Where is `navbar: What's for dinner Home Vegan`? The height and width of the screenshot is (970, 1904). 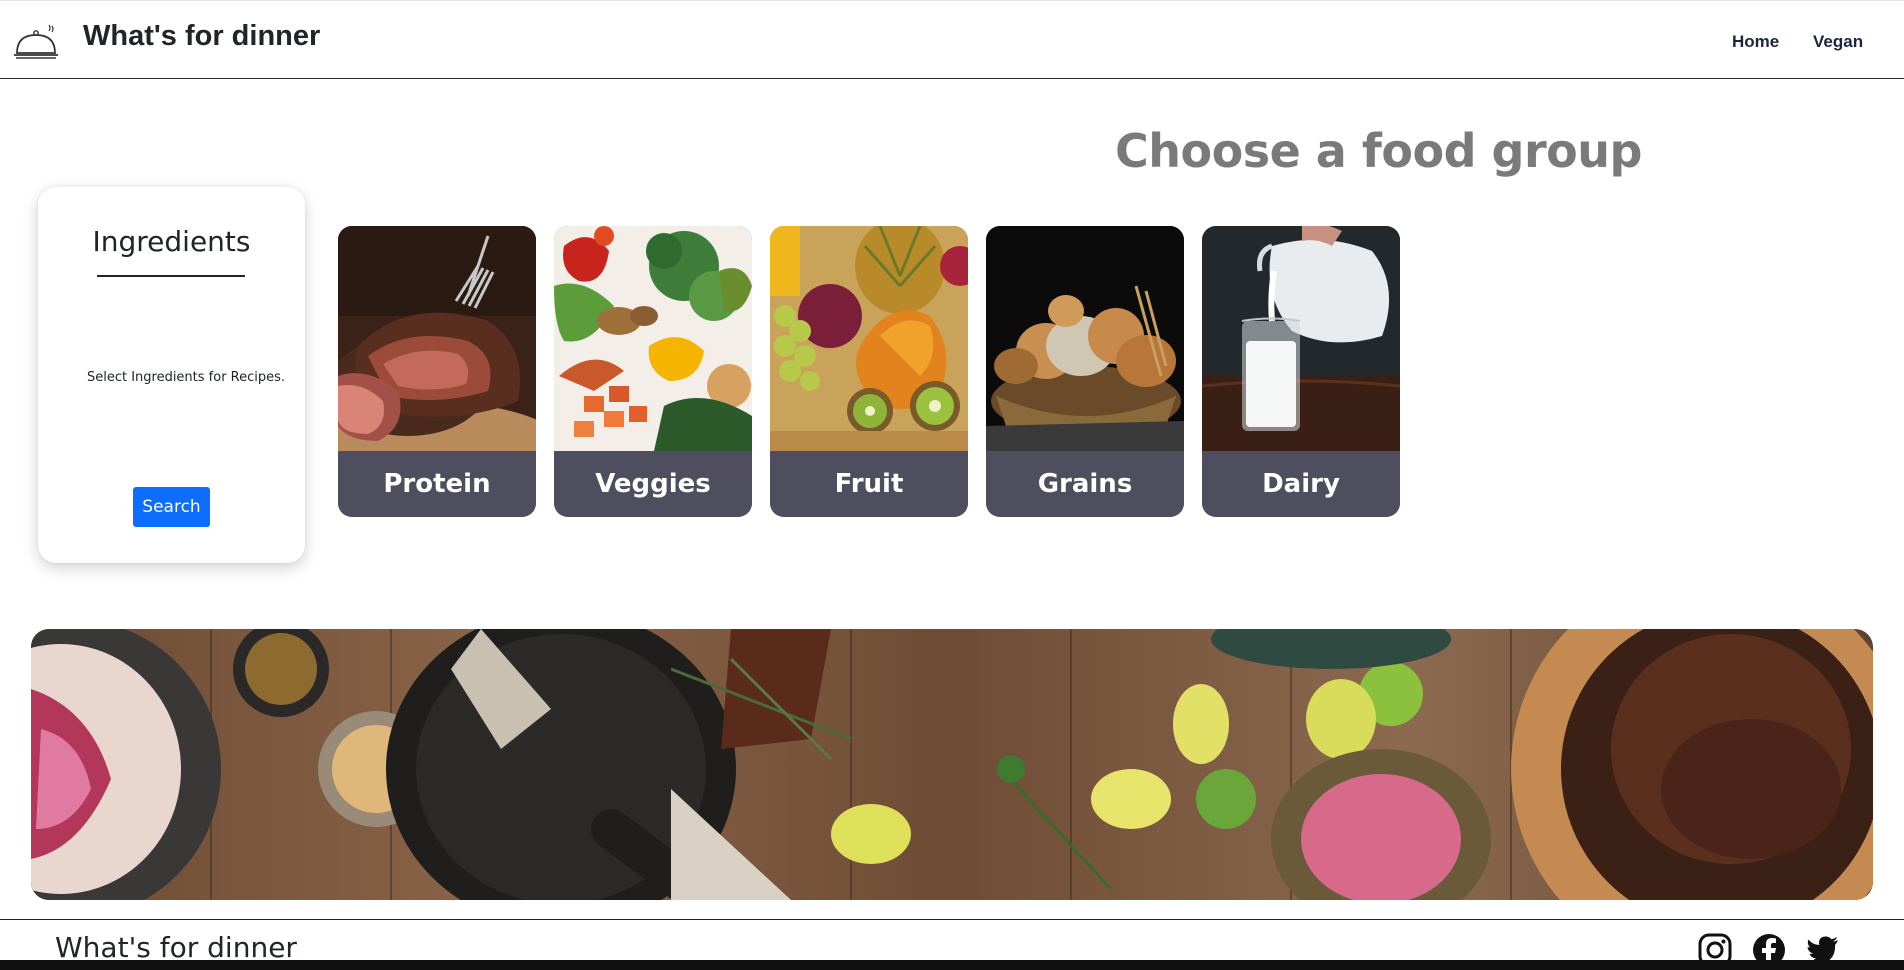
navbar: What's for dinner Home Vegan is located at coordinates (952, 39).